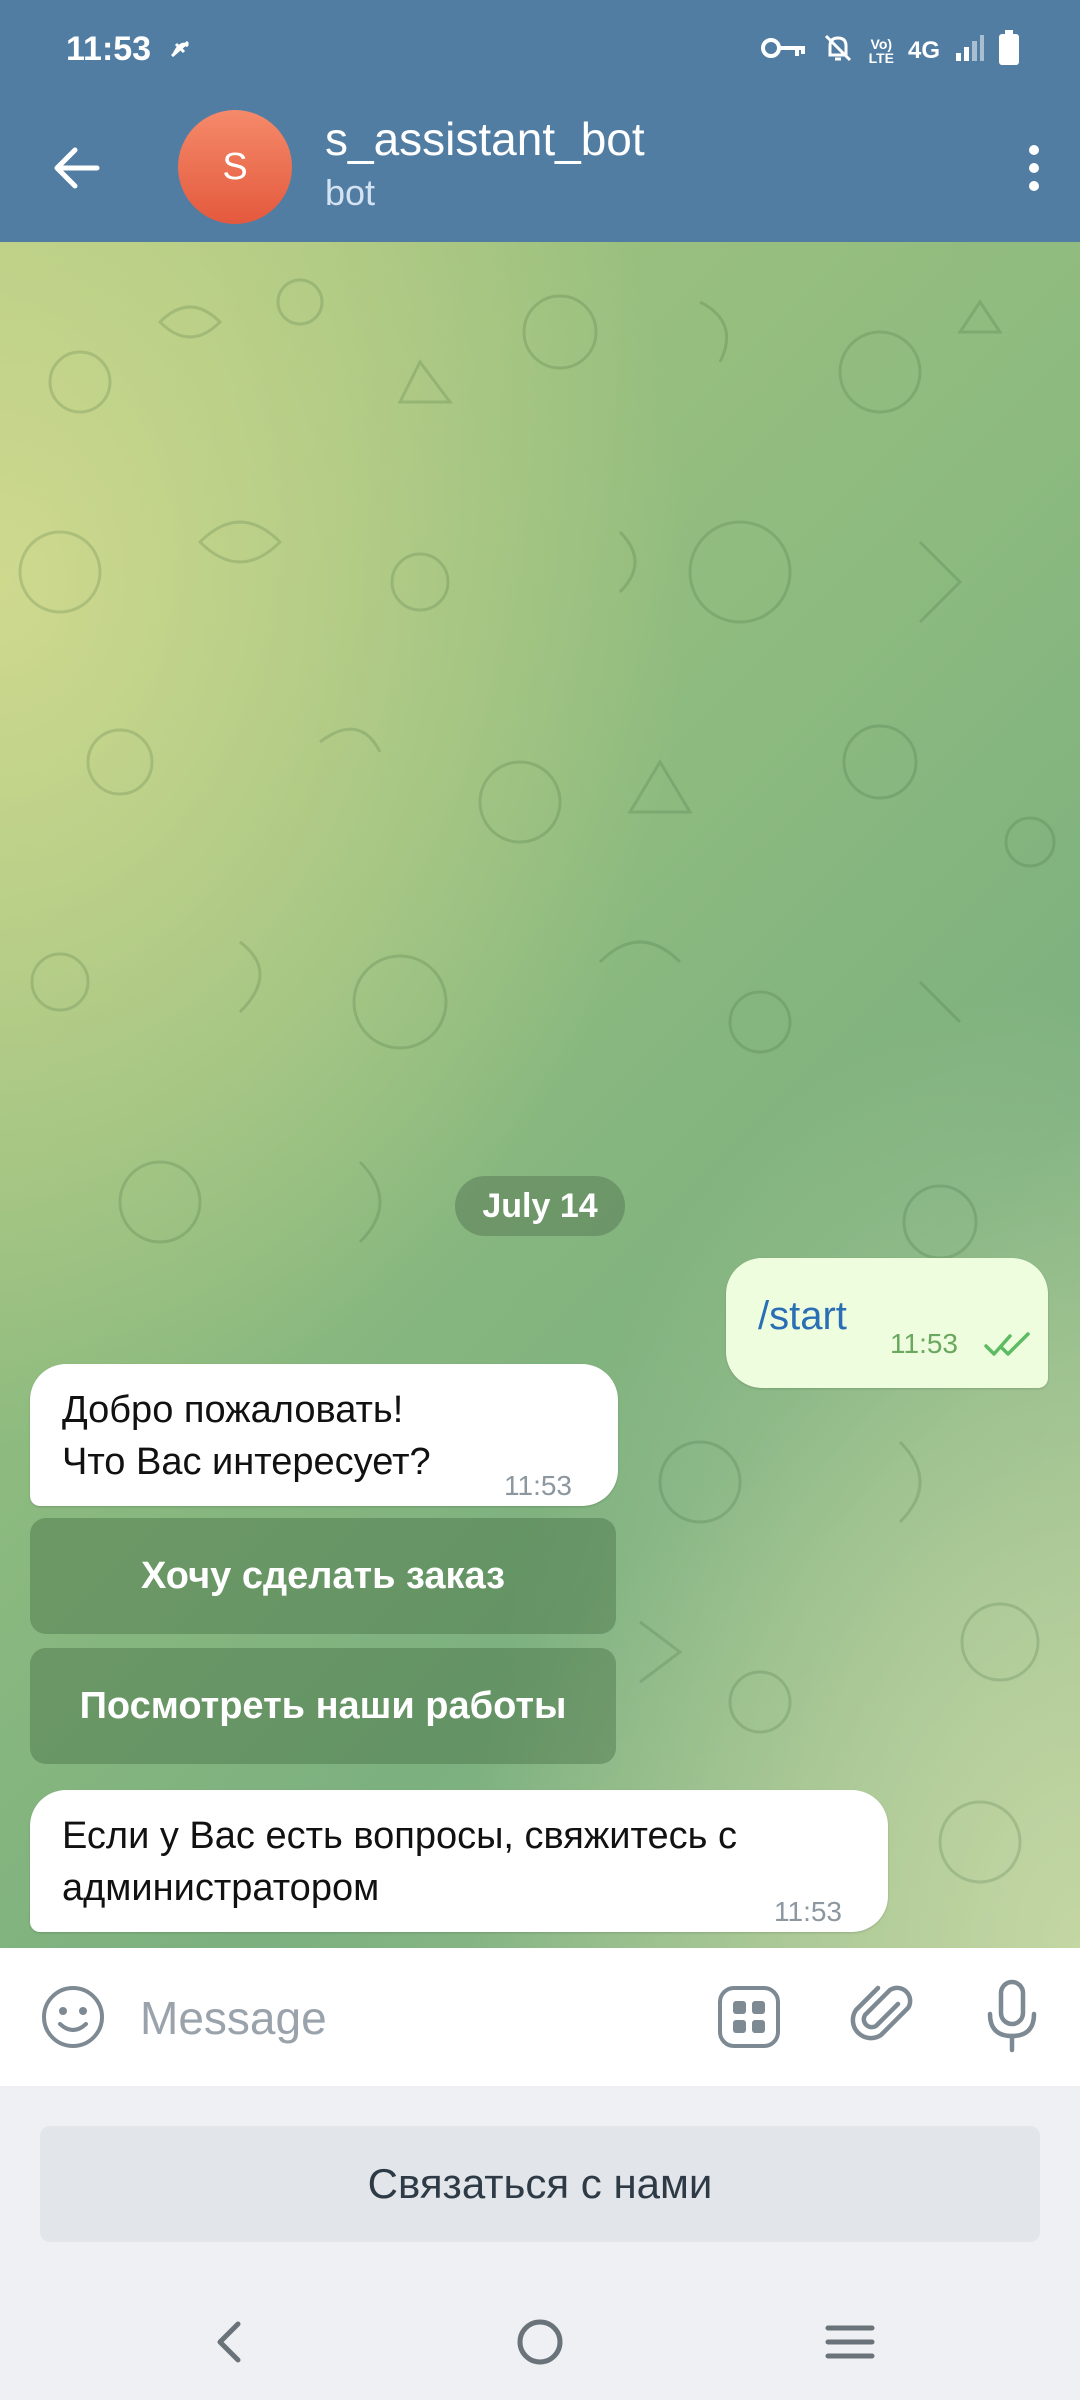 This screenshot has width=1080, height=2400. I want to click on avatar: S, so click(235, 167).